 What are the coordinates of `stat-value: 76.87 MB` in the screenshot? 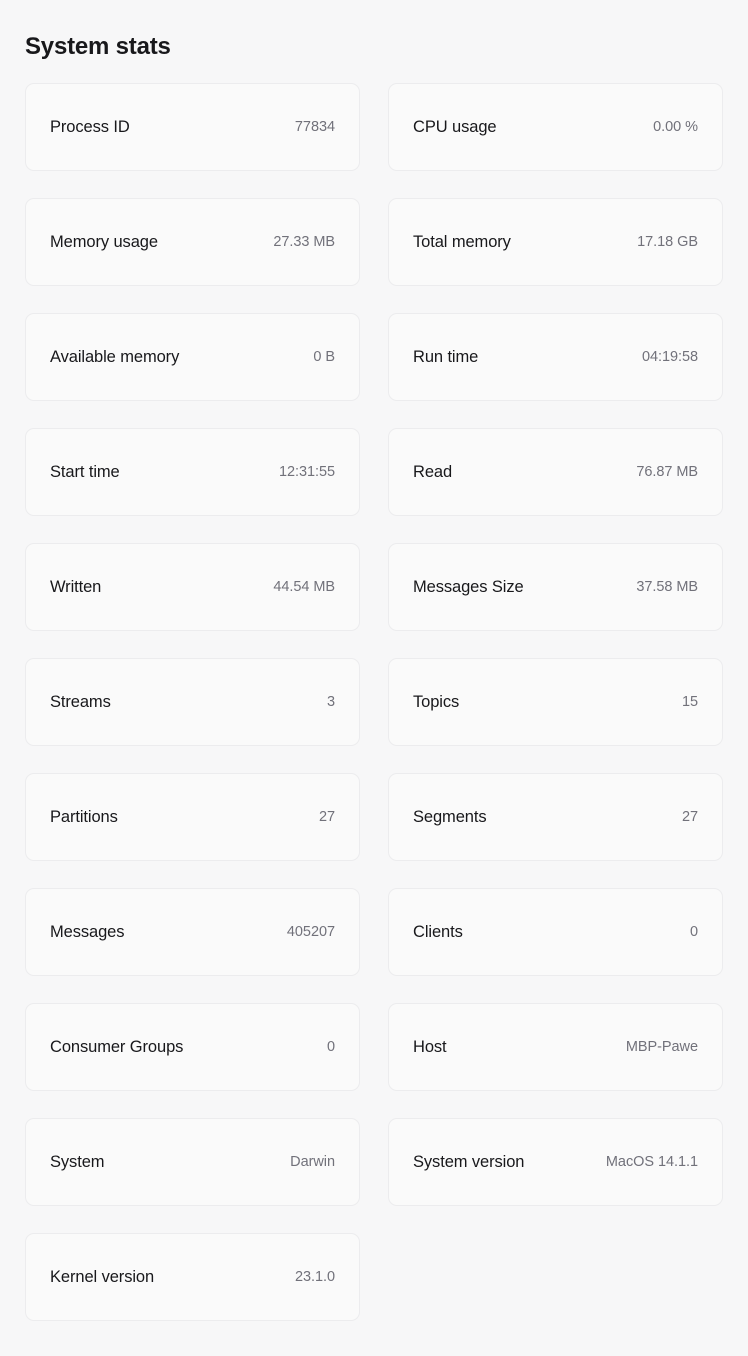 It's located at (667, 472).